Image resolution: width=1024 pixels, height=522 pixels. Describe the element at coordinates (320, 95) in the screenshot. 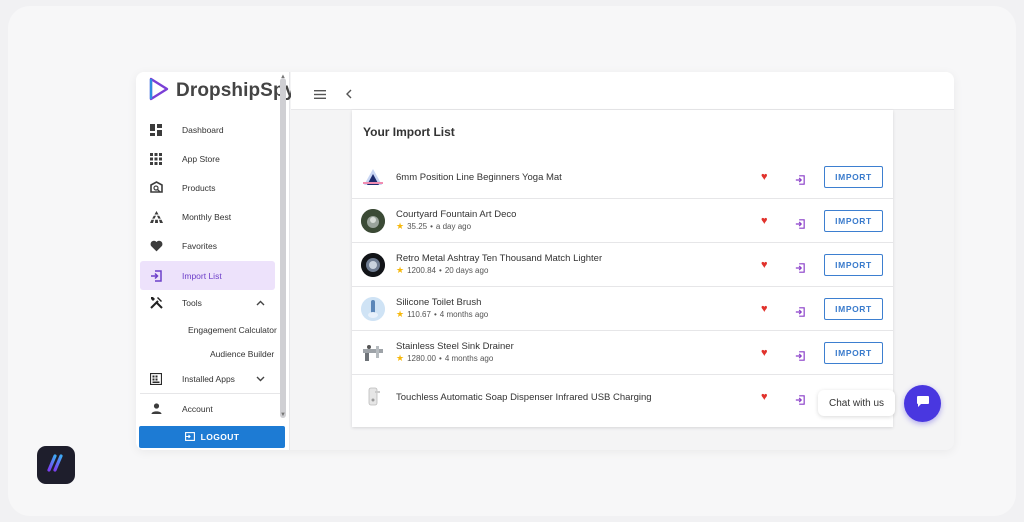

I see `hamburger-menu-icon` at that location.